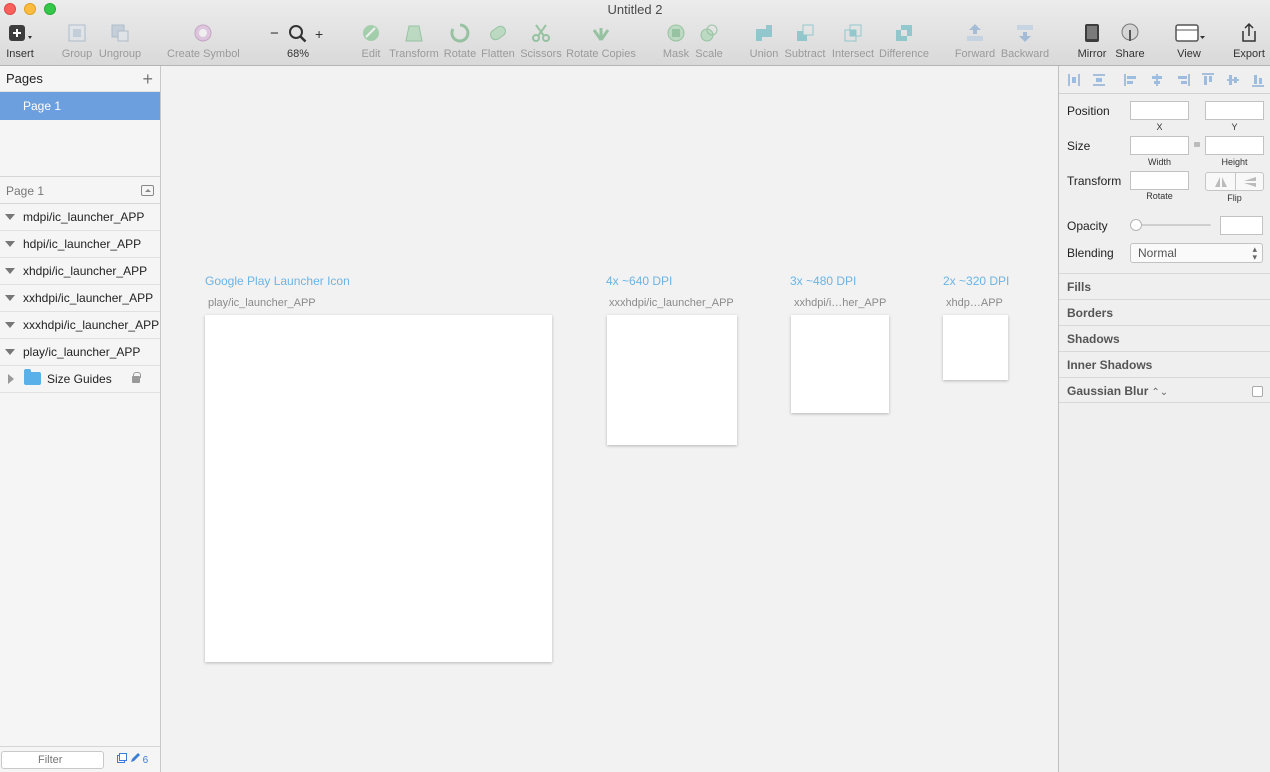 The width and height of the screenshot is (1270, 772). I want to click on transform-label: Transform, so click(1094, 181).